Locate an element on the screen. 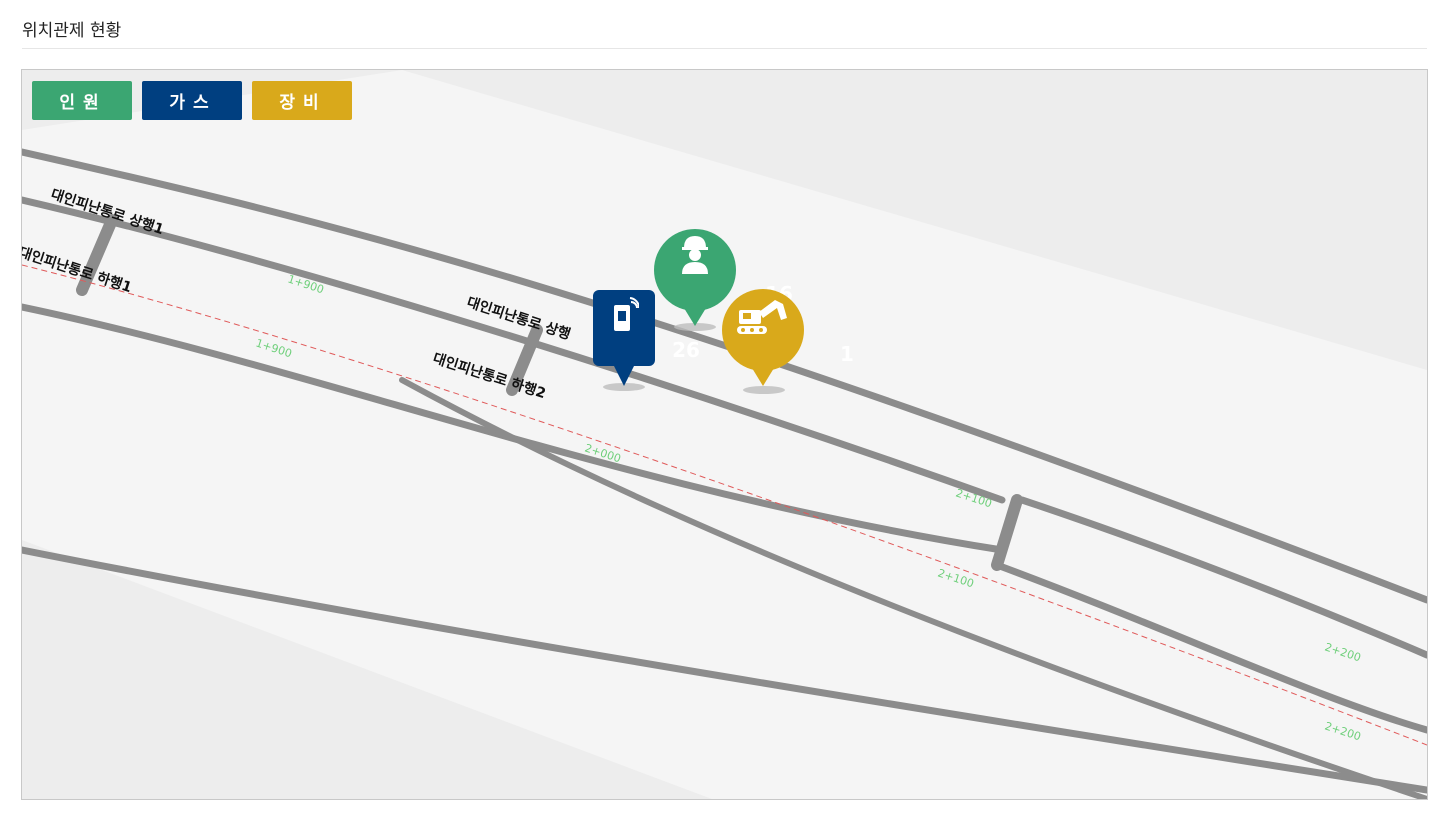 This screenshot has width=1448, height=819. filter-personnel-button: 인원 is located at coordinates (82, 100).